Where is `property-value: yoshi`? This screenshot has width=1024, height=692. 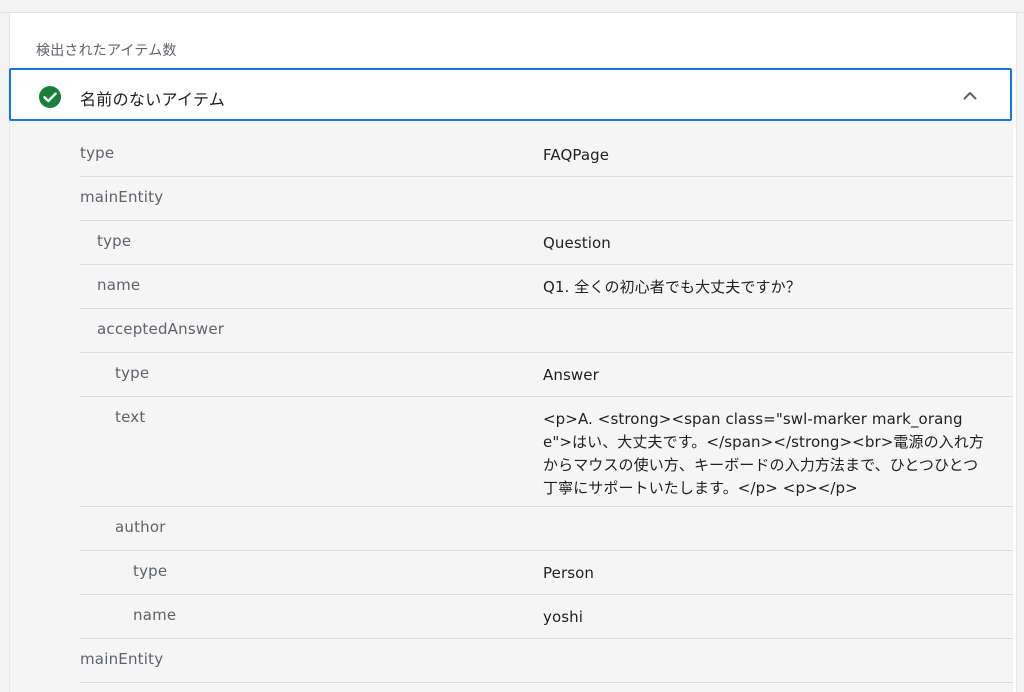 property-value: yoshi is located at coordinates (563, 617).